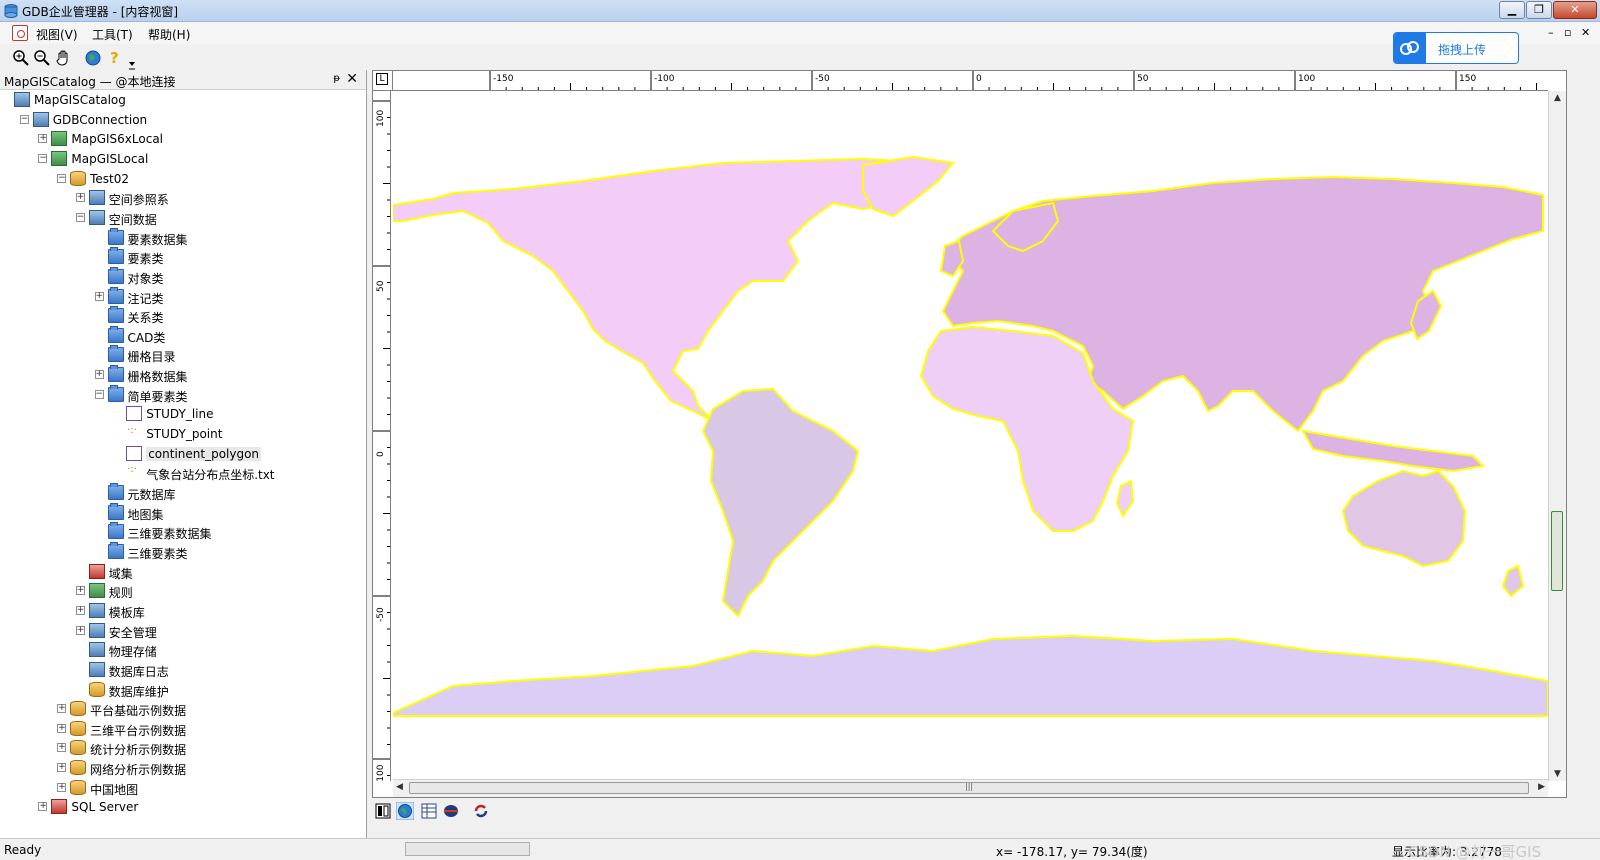 The width and height of the screenshot is (1600, 860). What do you see at coordinates (399, 787) in the screenshot?
I see `scroll-left-icon: ◀` at bounding box center [399, 787].